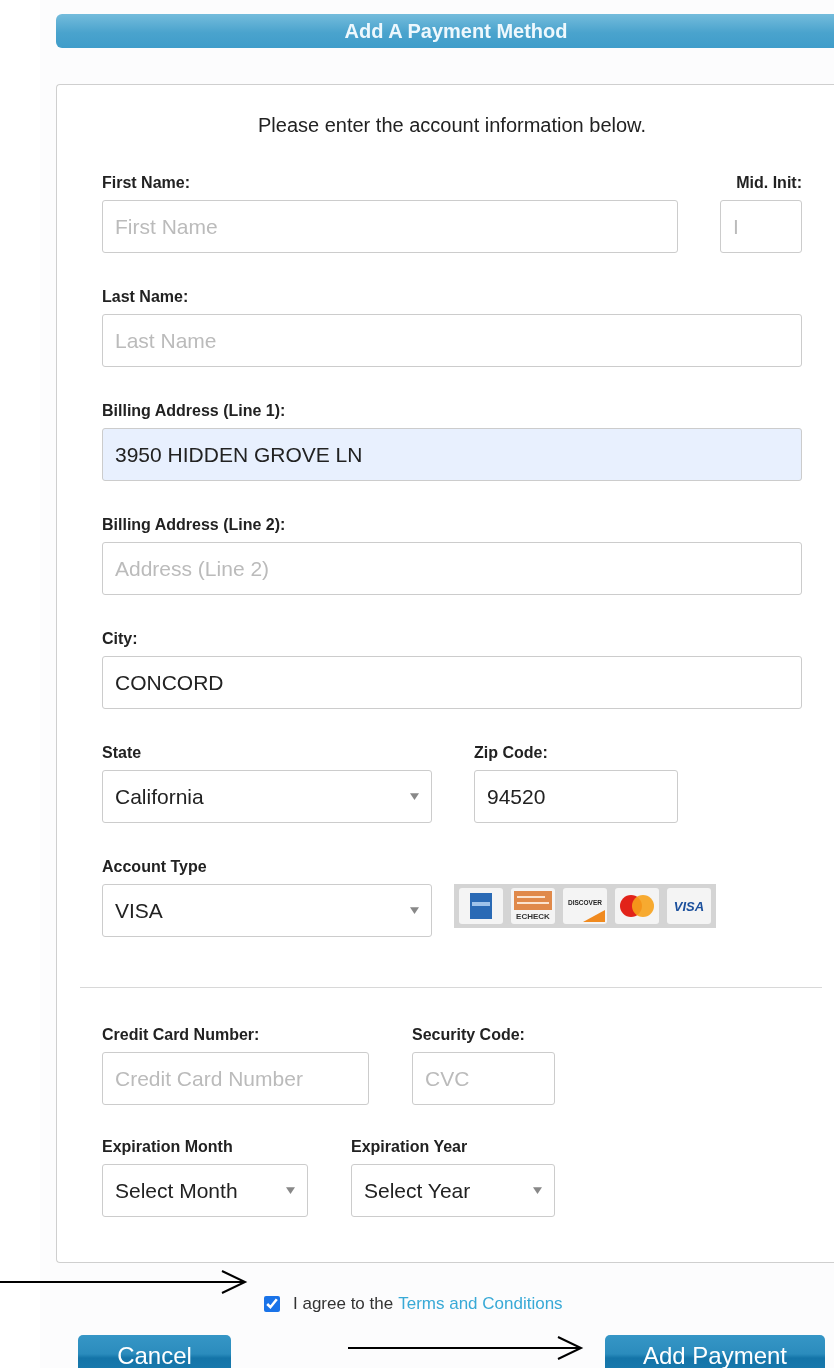  What do you see at coordinates (194, 411) in the screenshot?
I see `field-label: Billing Address (Line 1):` at bounding box center [194, 411].